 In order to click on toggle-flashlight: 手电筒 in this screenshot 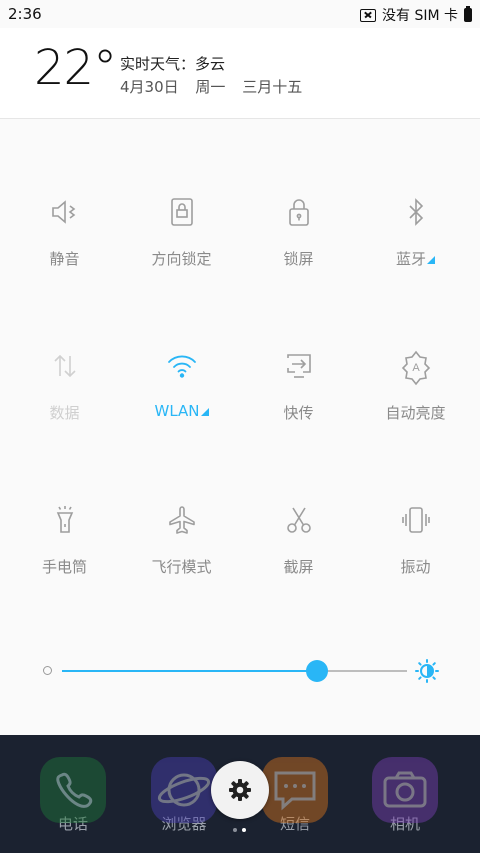, I will do `click(64, 559)`.